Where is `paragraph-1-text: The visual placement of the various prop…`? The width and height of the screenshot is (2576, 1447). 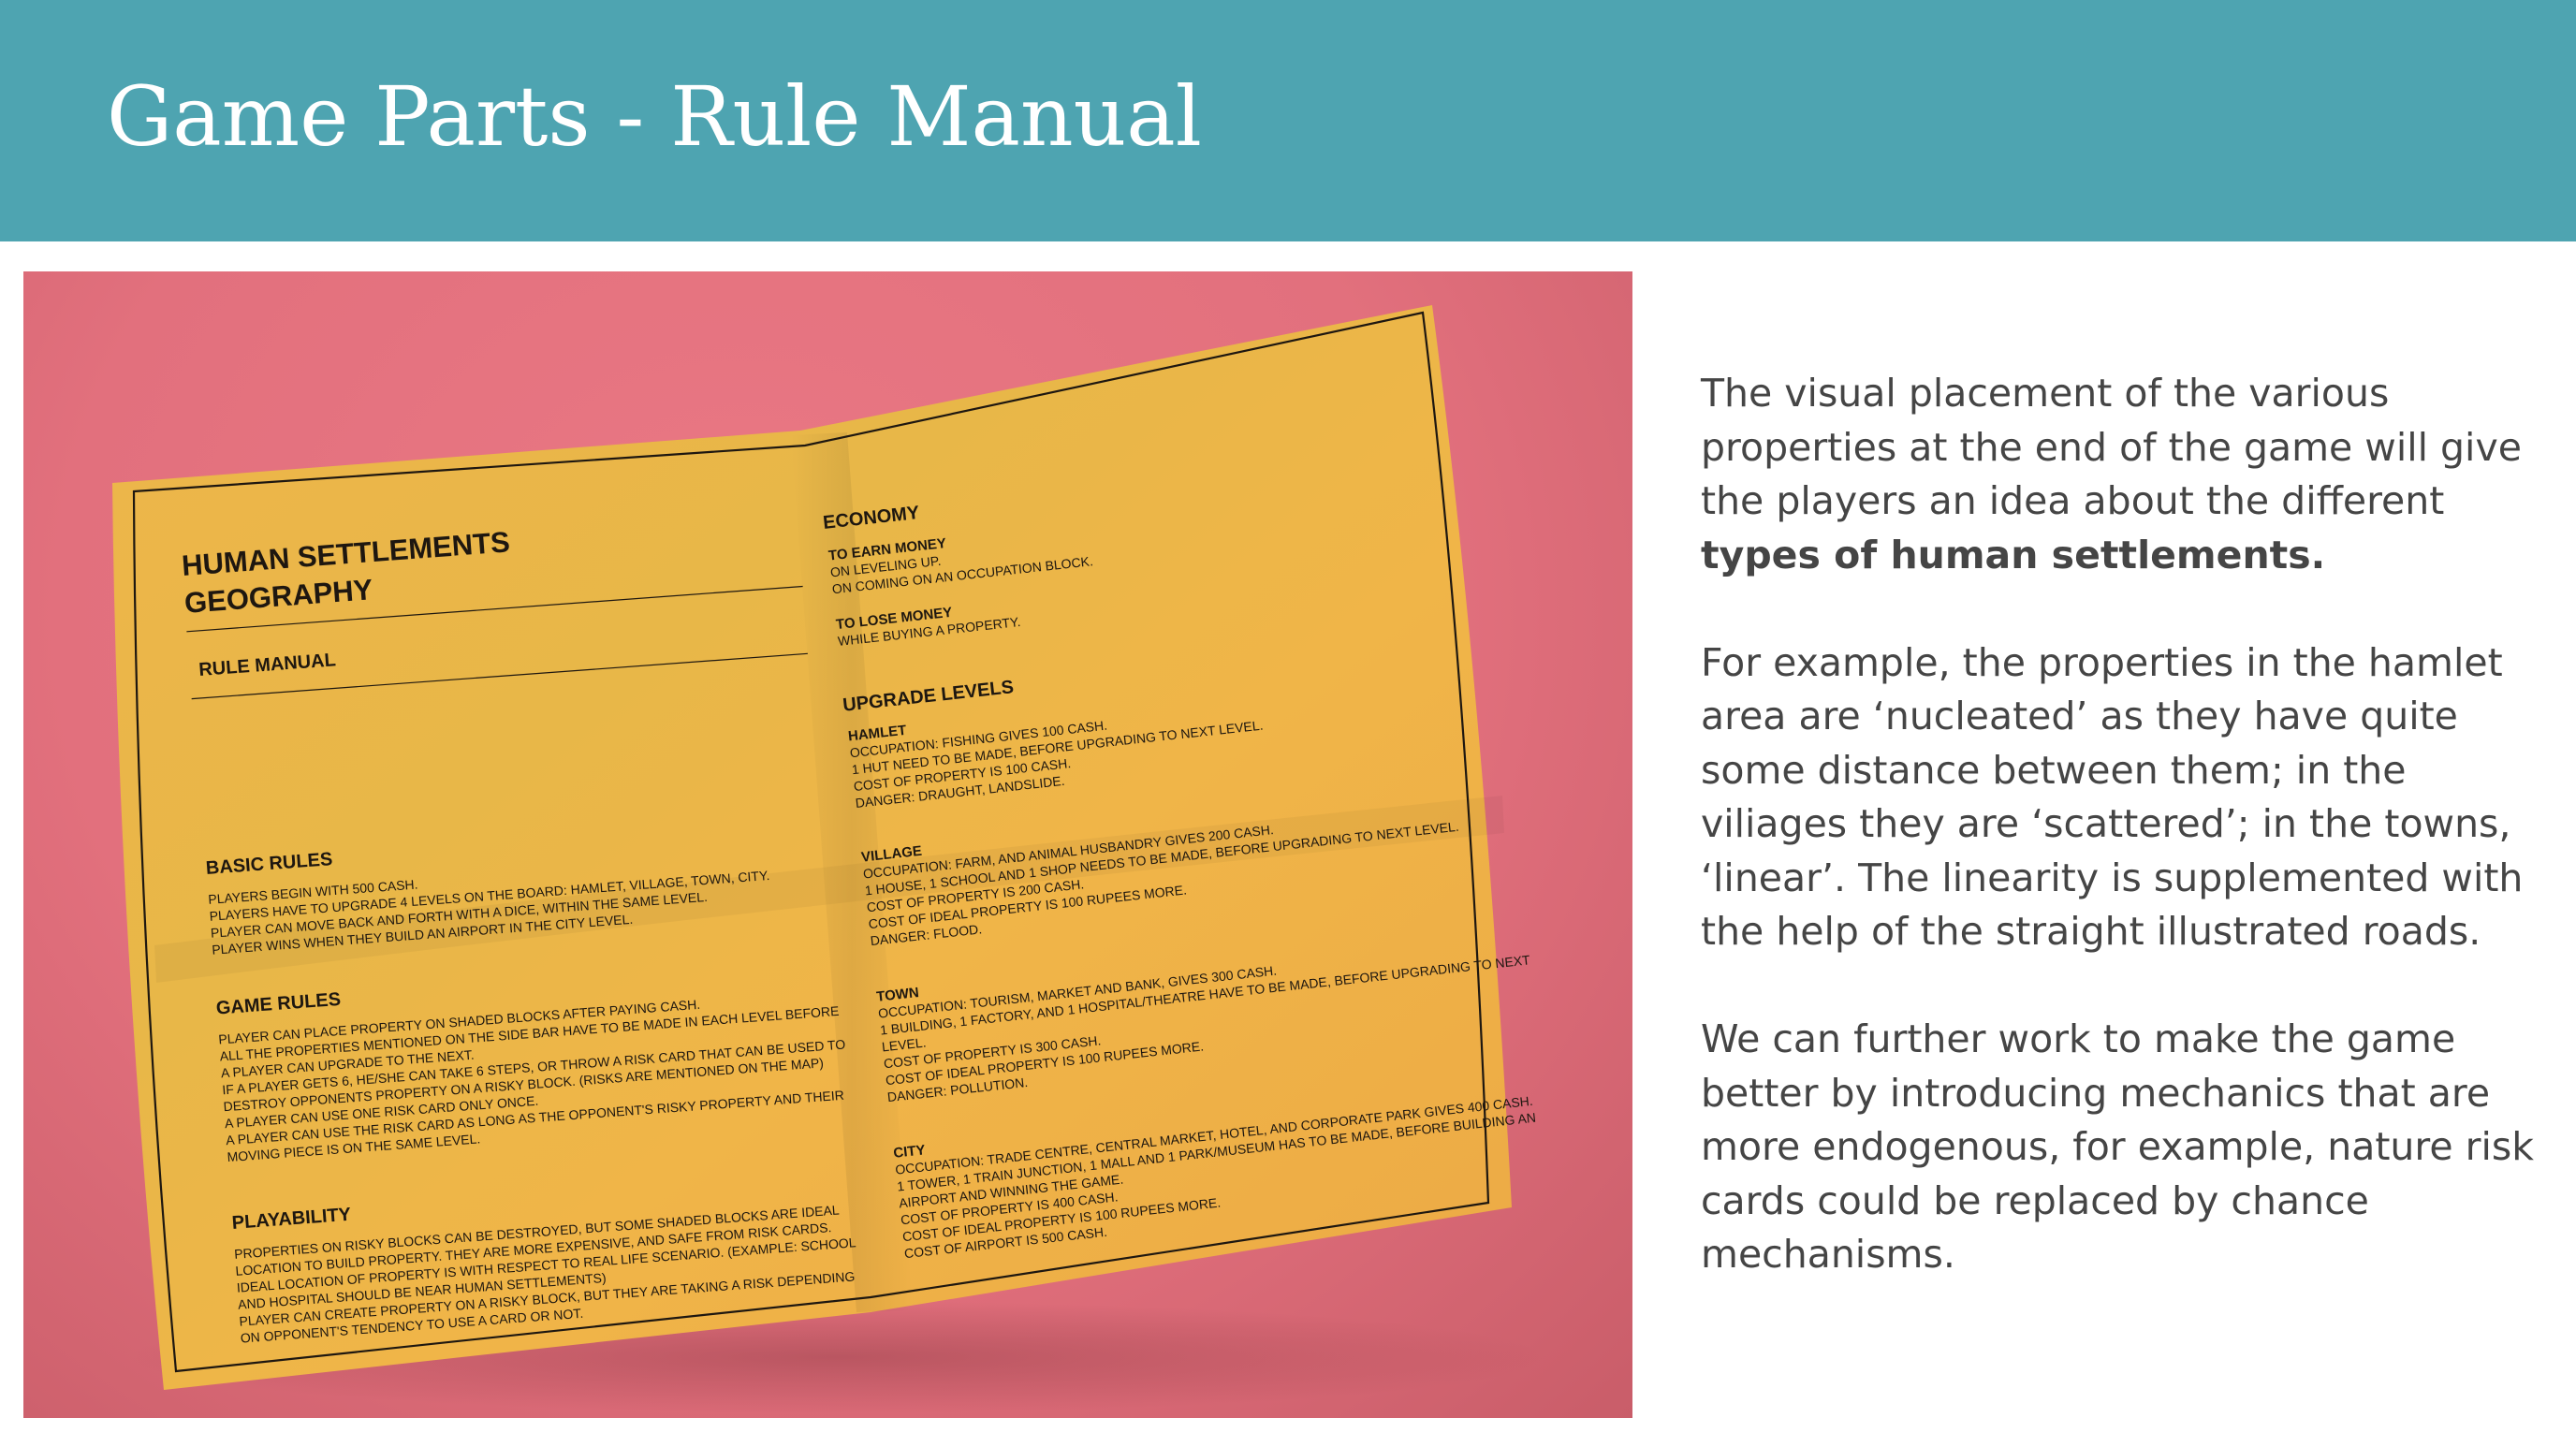
paragraph-1-text: The visual placement of the various prop… is located at coordinates (2111, 447).